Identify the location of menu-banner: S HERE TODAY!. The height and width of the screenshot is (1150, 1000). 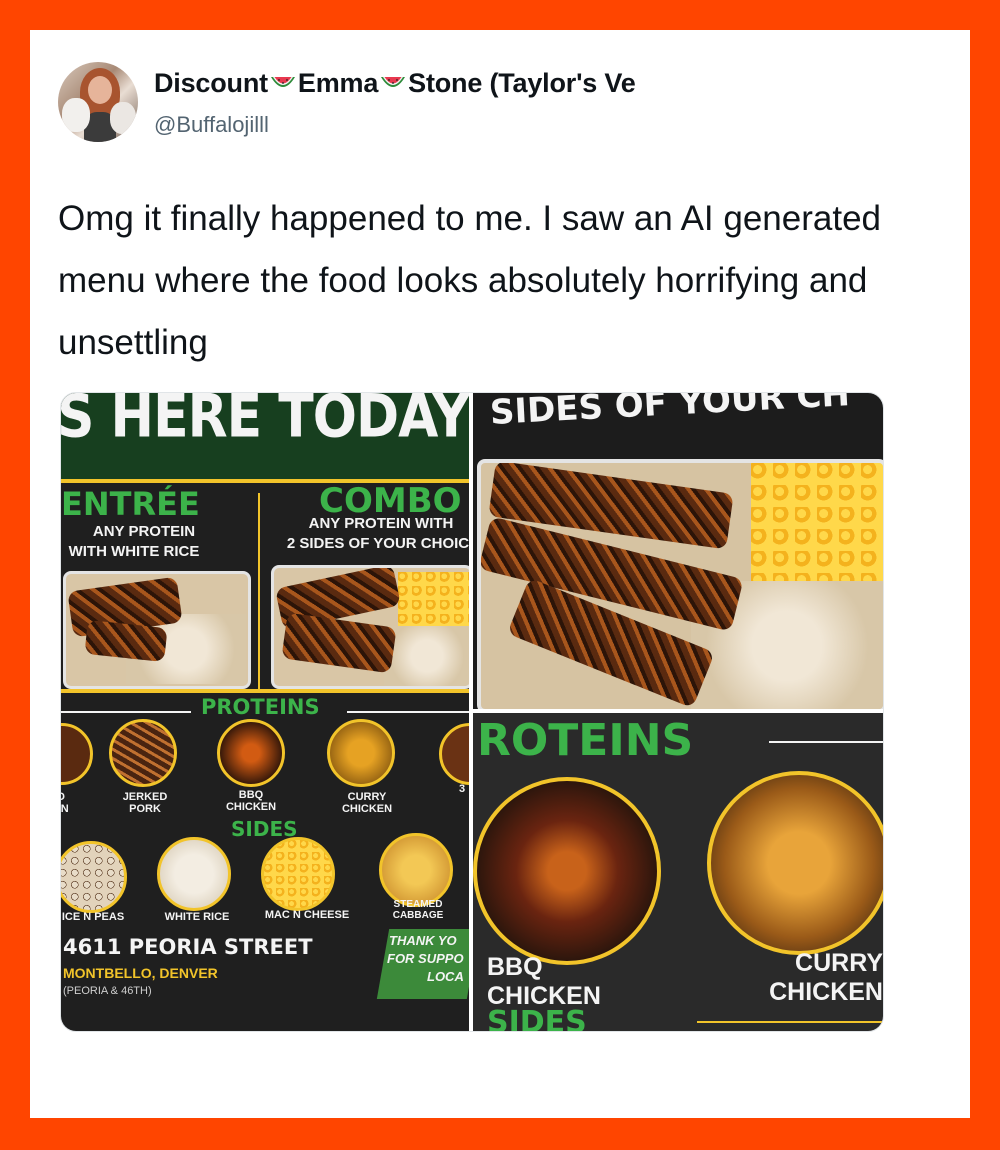
(265, 422).